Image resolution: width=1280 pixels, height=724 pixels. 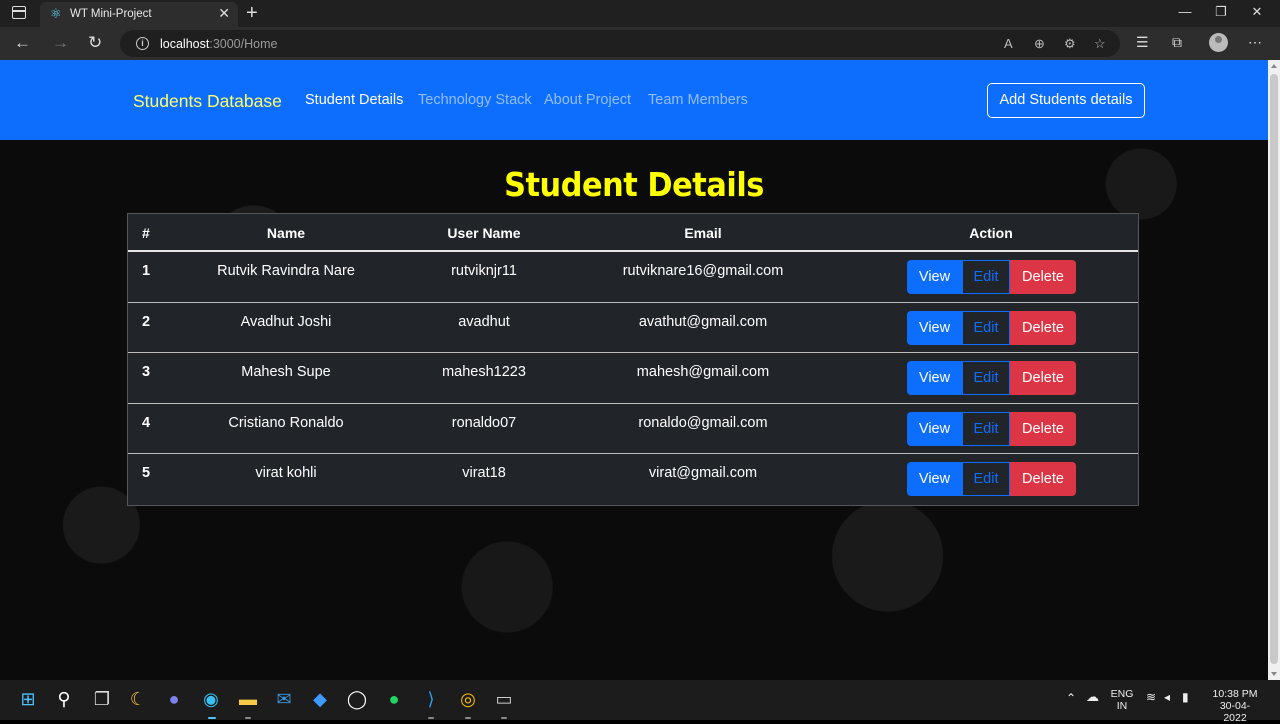 I want to click on wifi-icon: ≋, so click(x=1151, y=697).